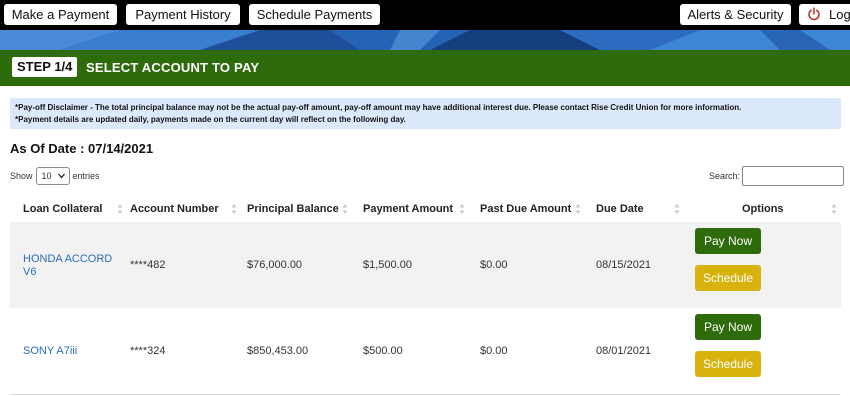 The width and height of the screenshot is (850, 396). Describe the element at coordinates (50, 351) in the screenshot. I see `loan-collateral-link: SONY A7iii` at that location.